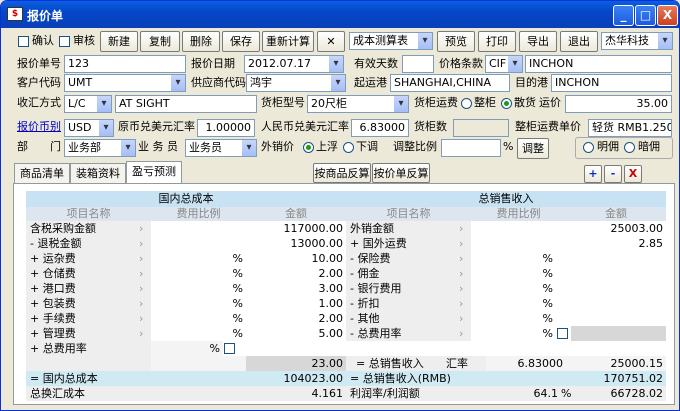  I want to click on dept-select: 业务部, so click(100, 148).